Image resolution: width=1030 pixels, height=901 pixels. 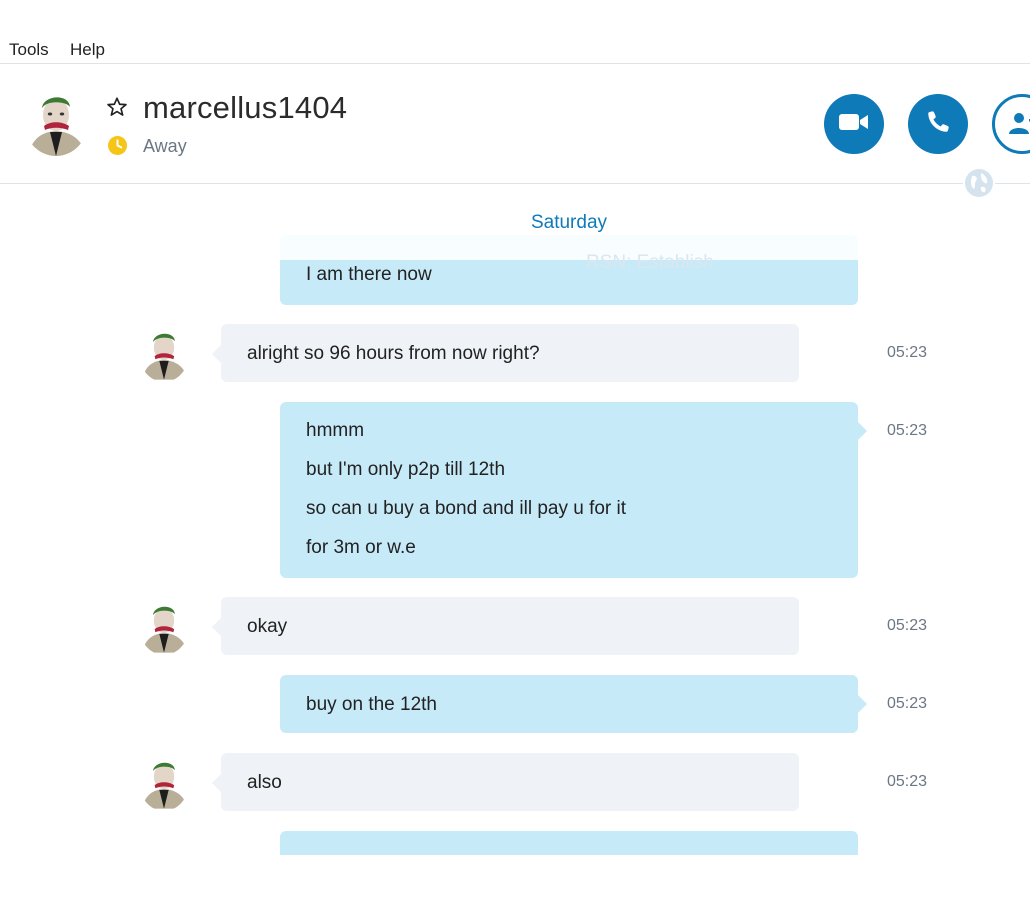 I want to click on audio-call-button, so click(x=938, y=124).